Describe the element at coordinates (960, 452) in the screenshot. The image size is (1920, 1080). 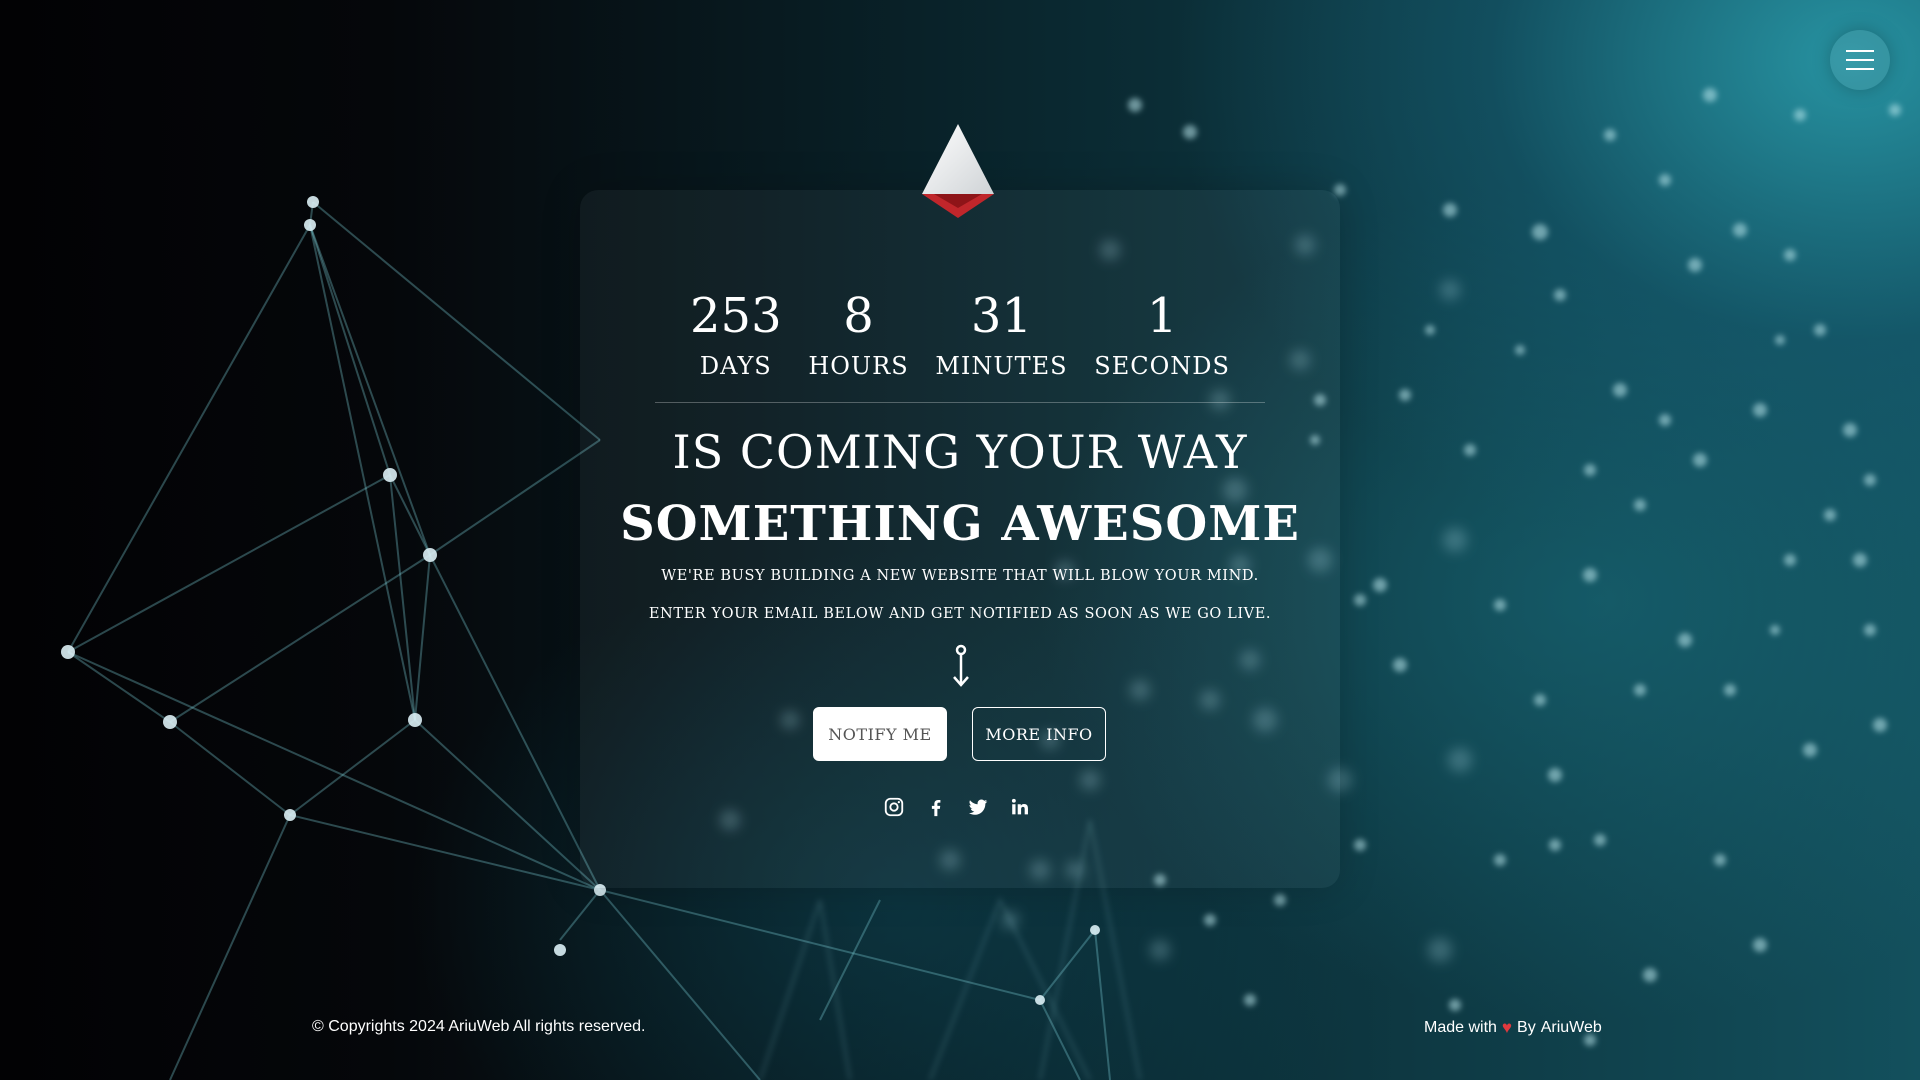
I see `headline-sub: IS COMING YOUR WAY` at that location.